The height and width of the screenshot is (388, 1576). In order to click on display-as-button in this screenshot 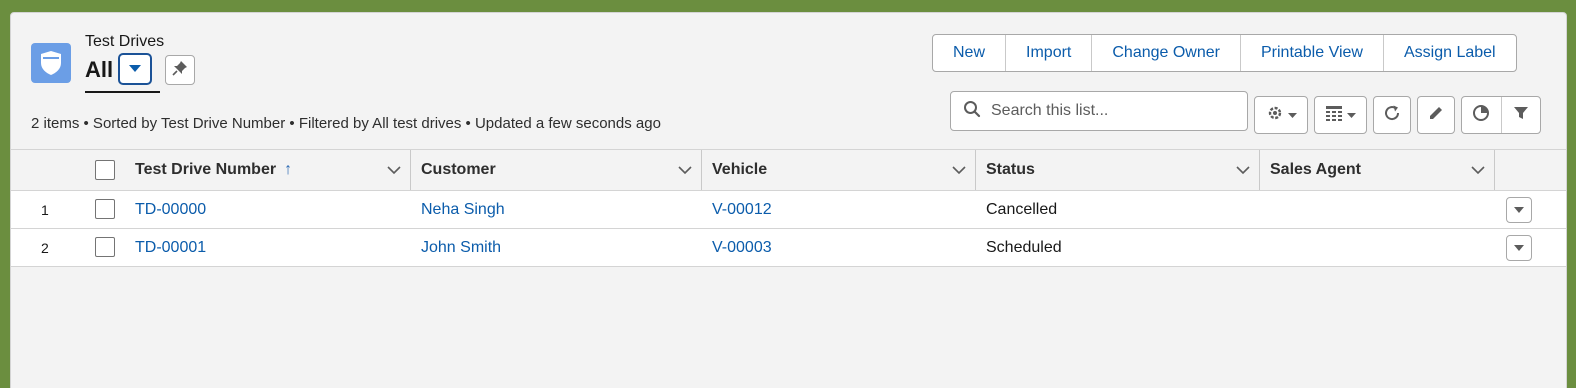, I will do `click(1340, 115)`.